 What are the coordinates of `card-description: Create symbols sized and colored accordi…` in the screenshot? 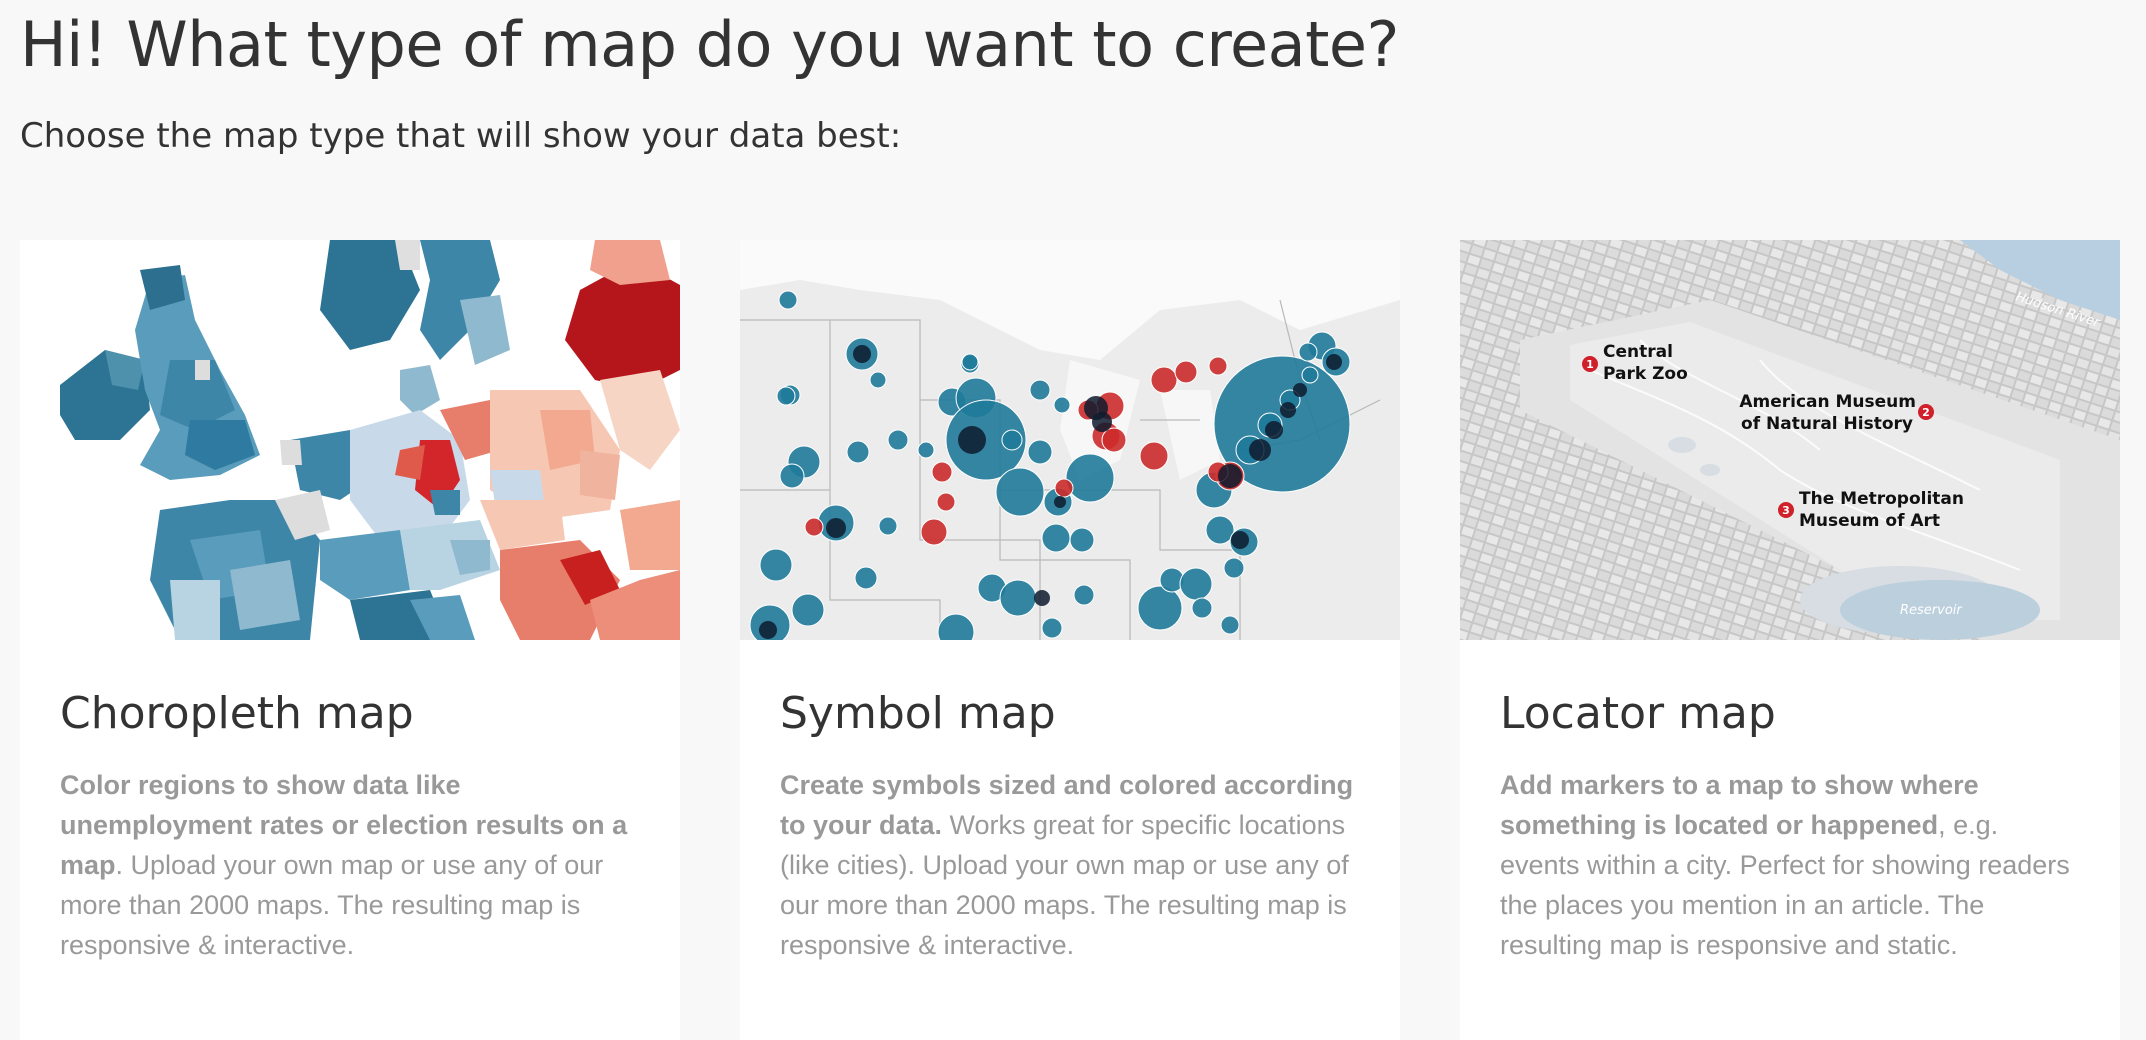 It's located at (1072, 865).